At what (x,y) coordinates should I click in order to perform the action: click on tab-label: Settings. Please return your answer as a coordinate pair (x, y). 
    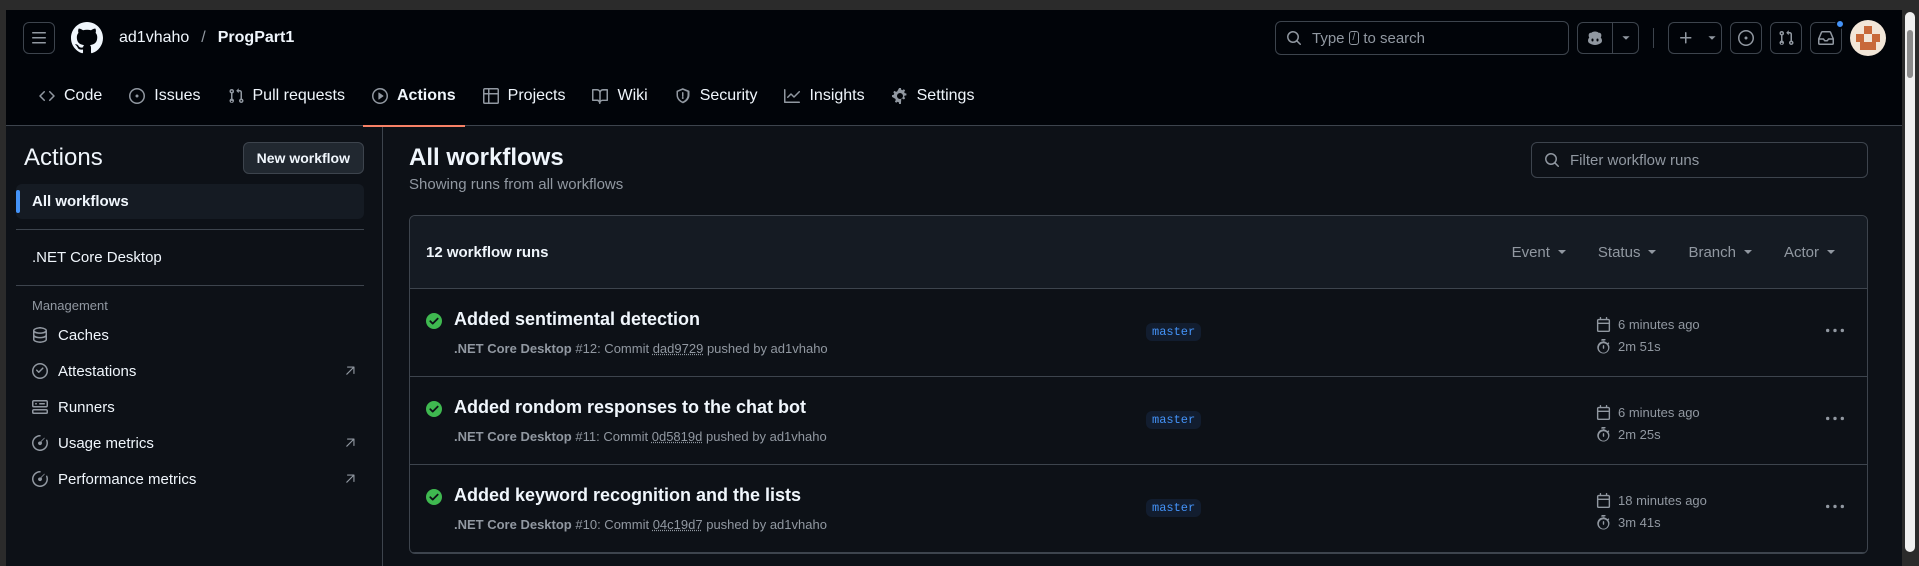
    Looking at the image, I should click on (945, 95).